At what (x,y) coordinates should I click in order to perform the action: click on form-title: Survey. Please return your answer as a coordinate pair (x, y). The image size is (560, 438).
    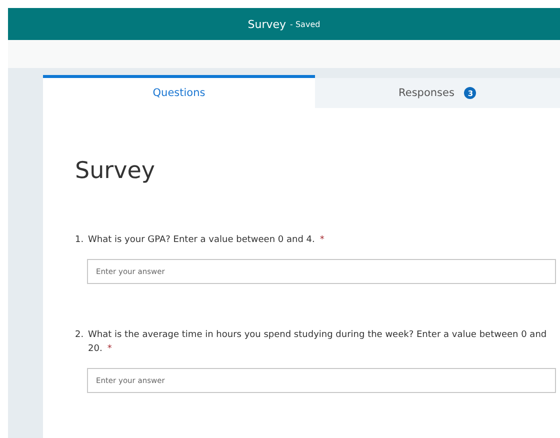
    Looking at the image, I should click on (115, 172).